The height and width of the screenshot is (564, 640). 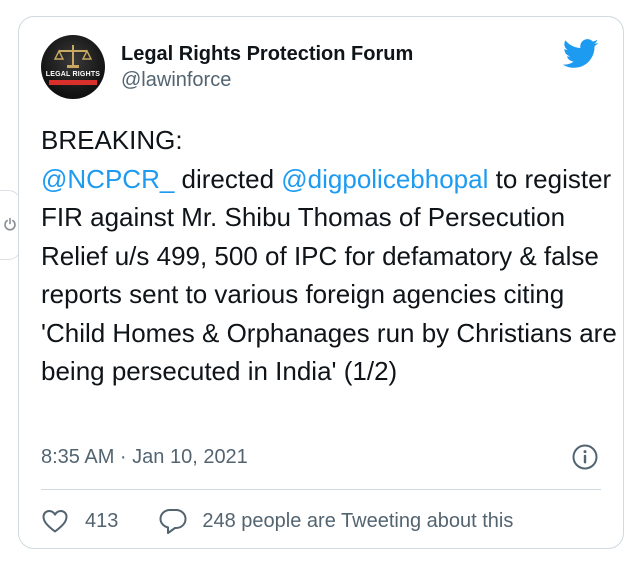 I want to click on author-display-name: Legal Rights Protection Forum, so click(x=267, y=54).